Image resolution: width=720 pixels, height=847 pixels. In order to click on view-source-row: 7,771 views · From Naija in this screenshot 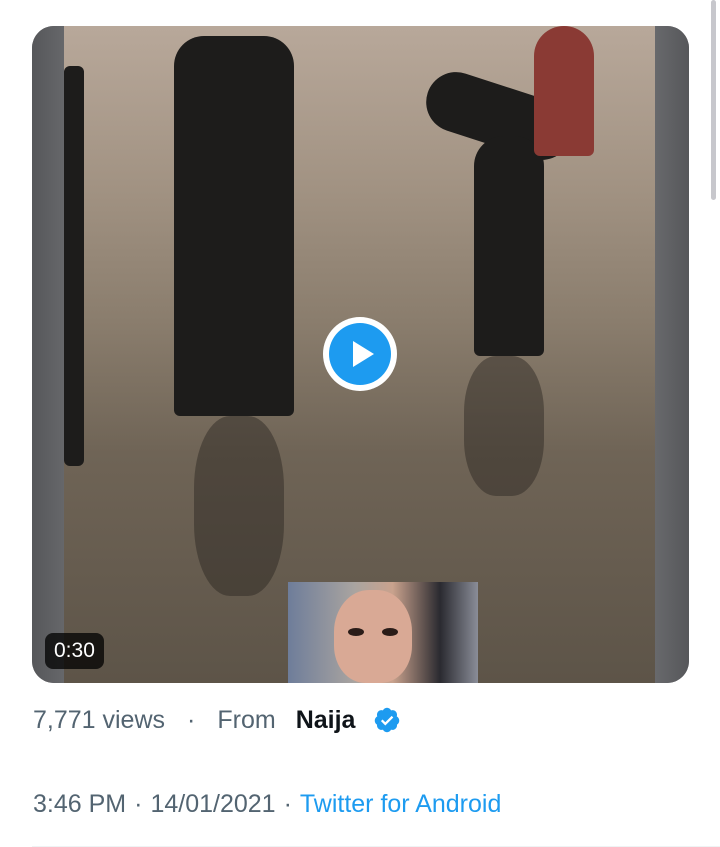, I will do `click(217, 720)`.